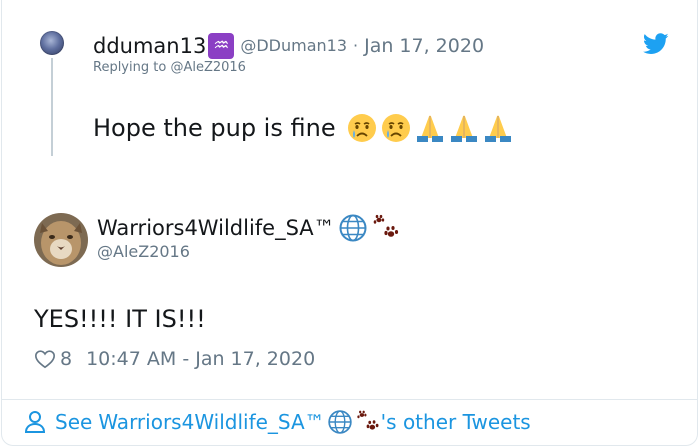  What do you see at coordinates (216, 228) in the screenshot?
I see `main-display-name: Warriors4Wildlife_SA™` at bounding box center [216, 228].